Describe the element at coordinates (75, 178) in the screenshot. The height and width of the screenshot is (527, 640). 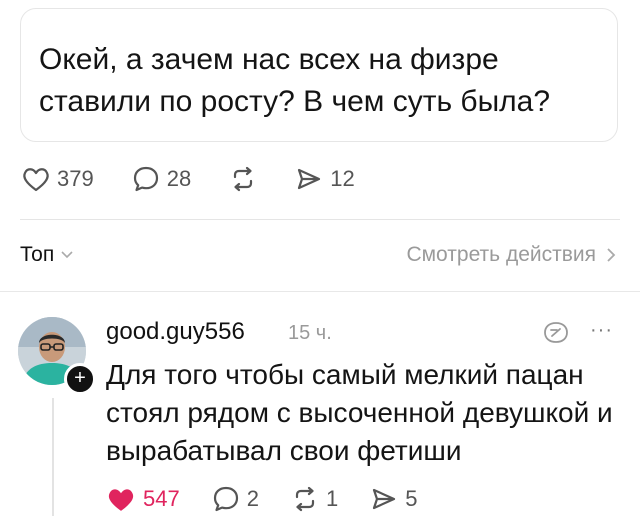
I see `post-like-count: 379` at that location.